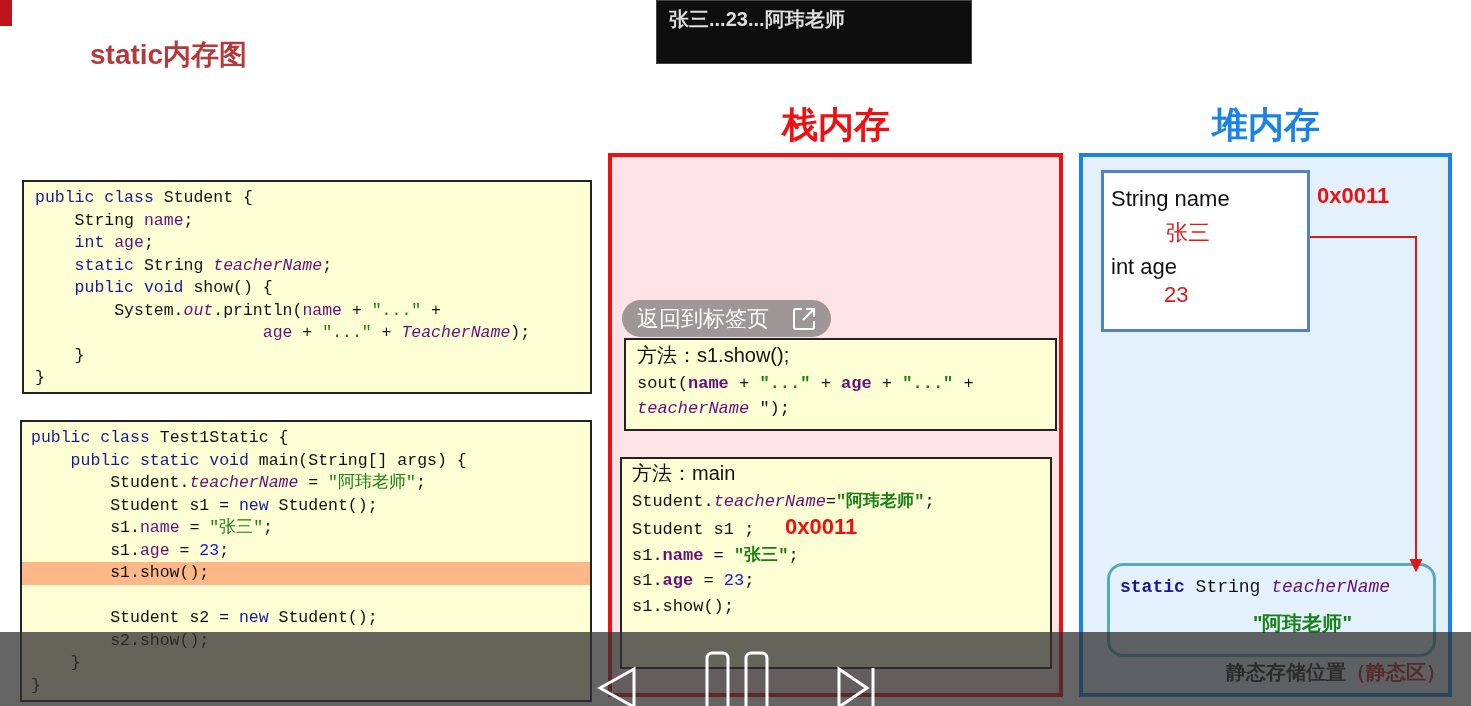 This screenshot has height=706, width=1471. What do you see at coordinates (617, 686) in the screenshot?
I see `previous-icon` at bounding box center [617, 686].